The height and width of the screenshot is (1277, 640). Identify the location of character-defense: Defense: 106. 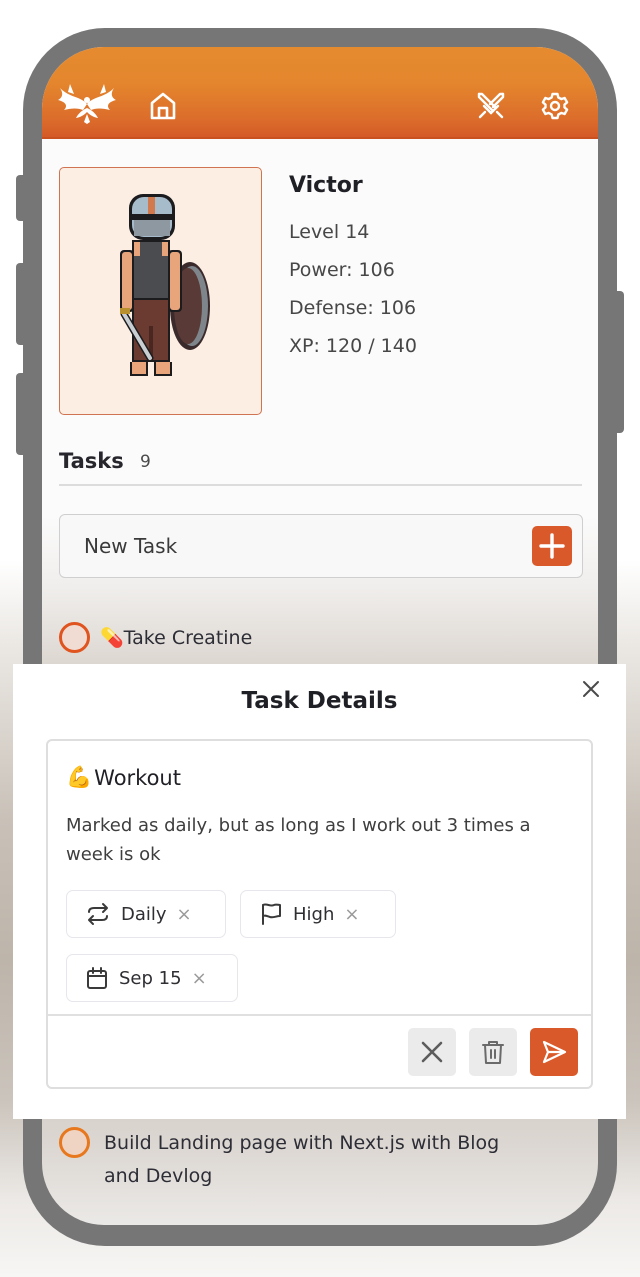
(353, 308).